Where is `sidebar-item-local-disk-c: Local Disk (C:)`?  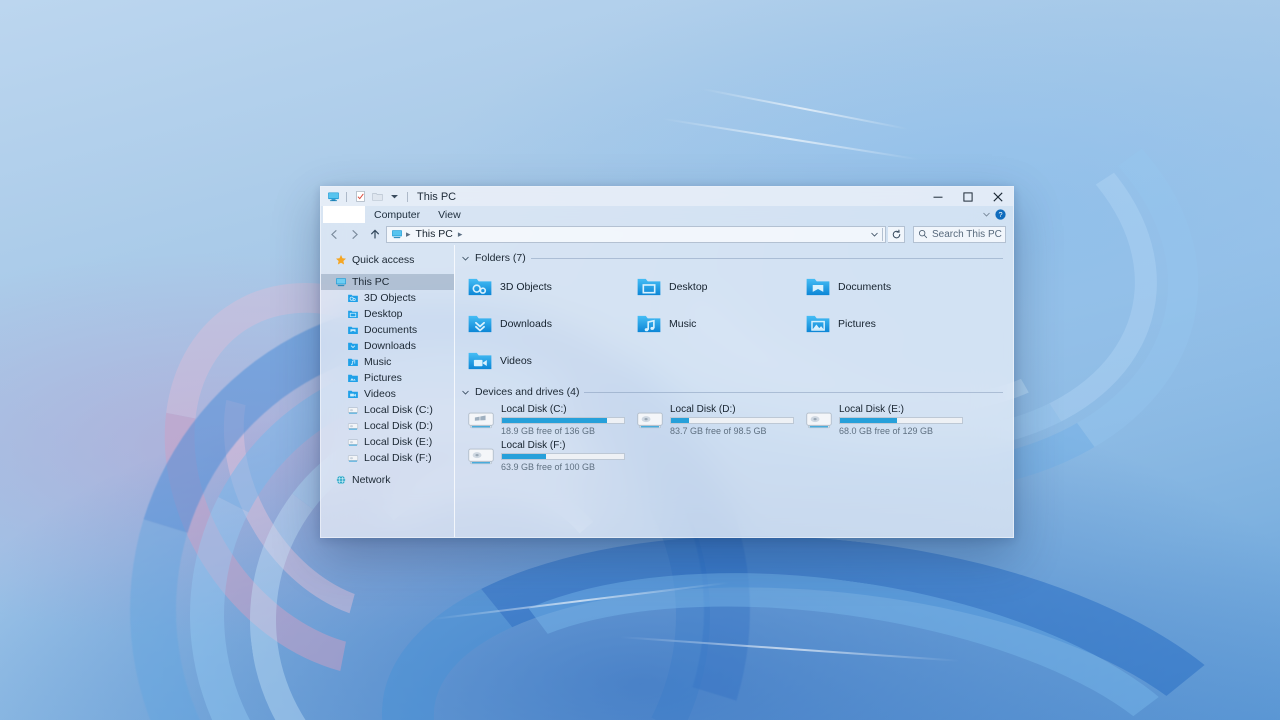
sidebar-item-local-disk-c: Local Disk (C:) is located at coordinates (387, 410).